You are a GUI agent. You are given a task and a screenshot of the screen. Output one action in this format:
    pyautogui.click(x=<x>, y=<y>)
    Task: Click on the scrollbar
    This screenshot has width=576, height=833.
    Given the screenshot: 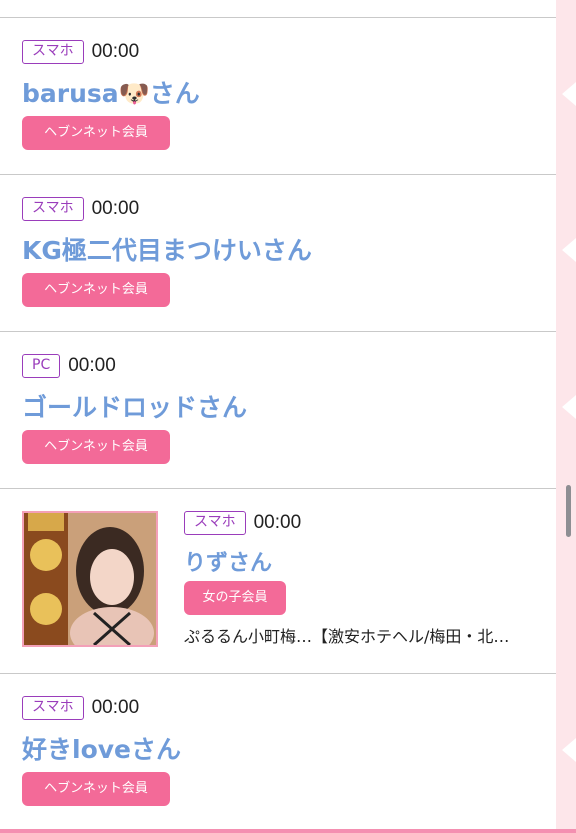 What is the action you would take?
    pyautogui.click(x=568, y=511)
    